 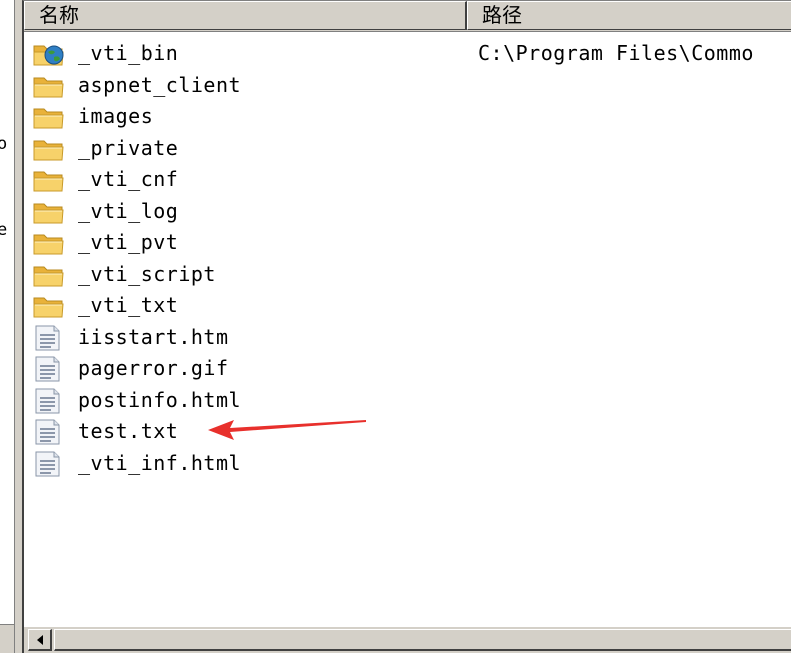 What do you see at coordinates (153, 336) in the screenshot?
I see `item-name: iisstart.htm` at bounding box center [153, 336].